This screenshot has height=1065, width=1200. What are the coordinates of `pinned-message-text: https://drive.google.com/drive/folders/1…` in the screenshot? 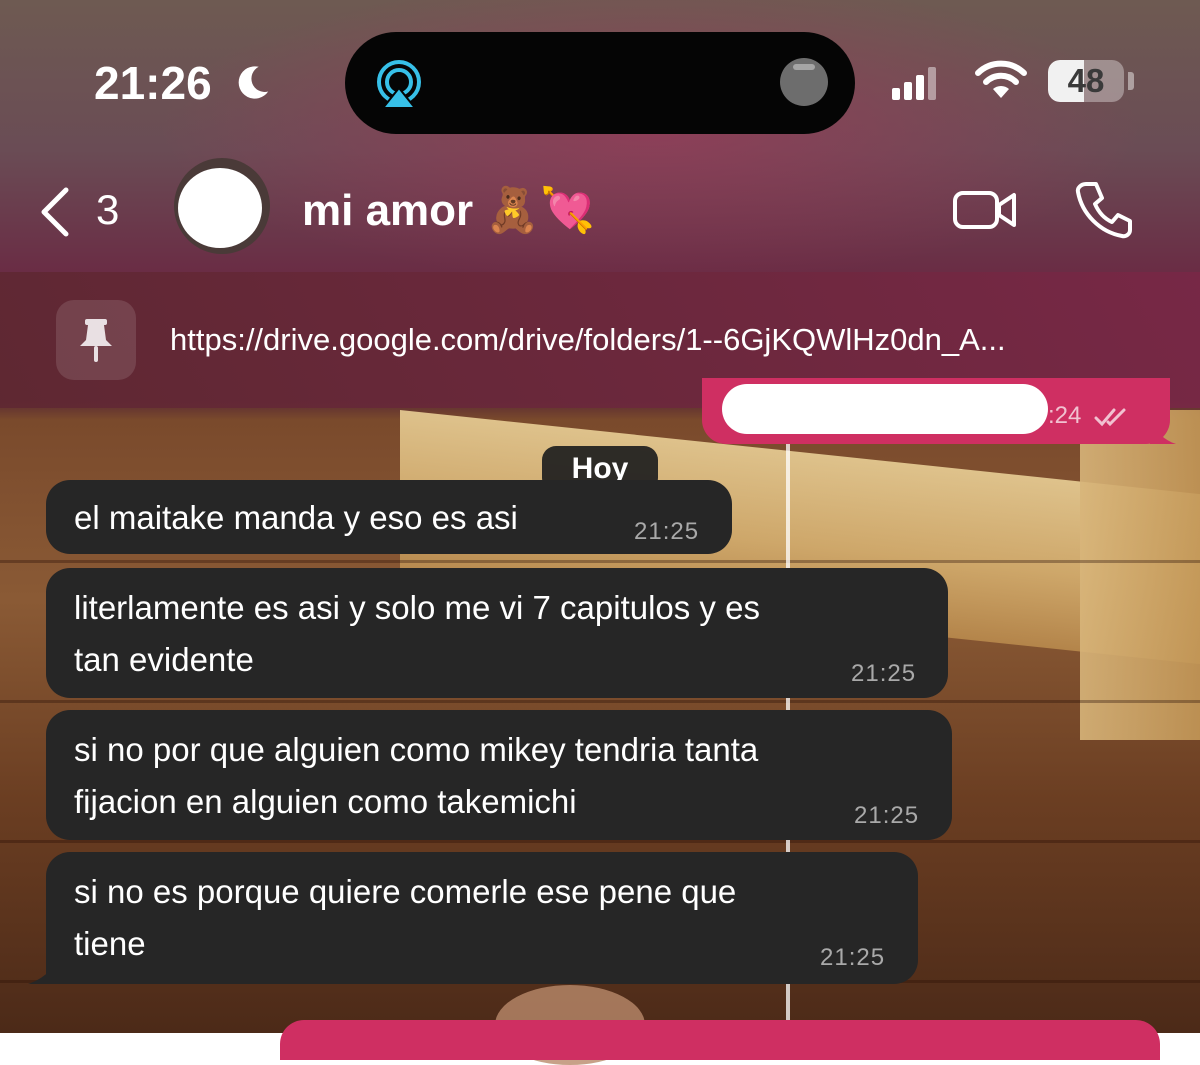 It's located at (588, 340).